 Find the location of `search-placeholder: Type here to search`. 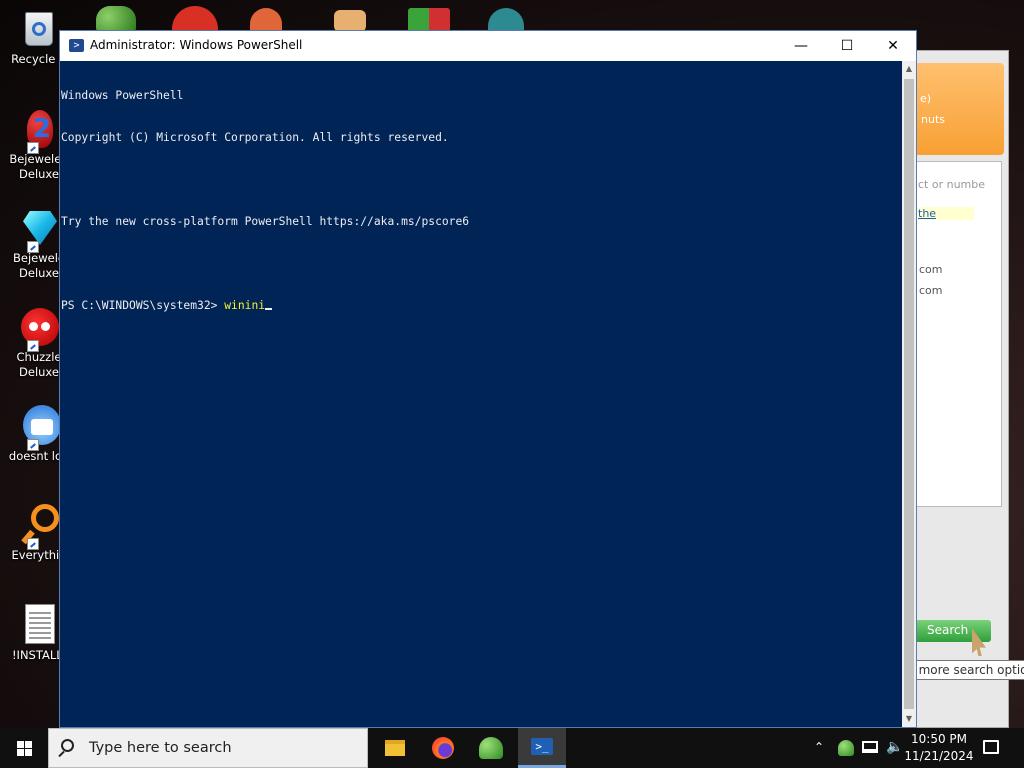

search-placeholder: Type here to search is located at coordinates (160, 748).